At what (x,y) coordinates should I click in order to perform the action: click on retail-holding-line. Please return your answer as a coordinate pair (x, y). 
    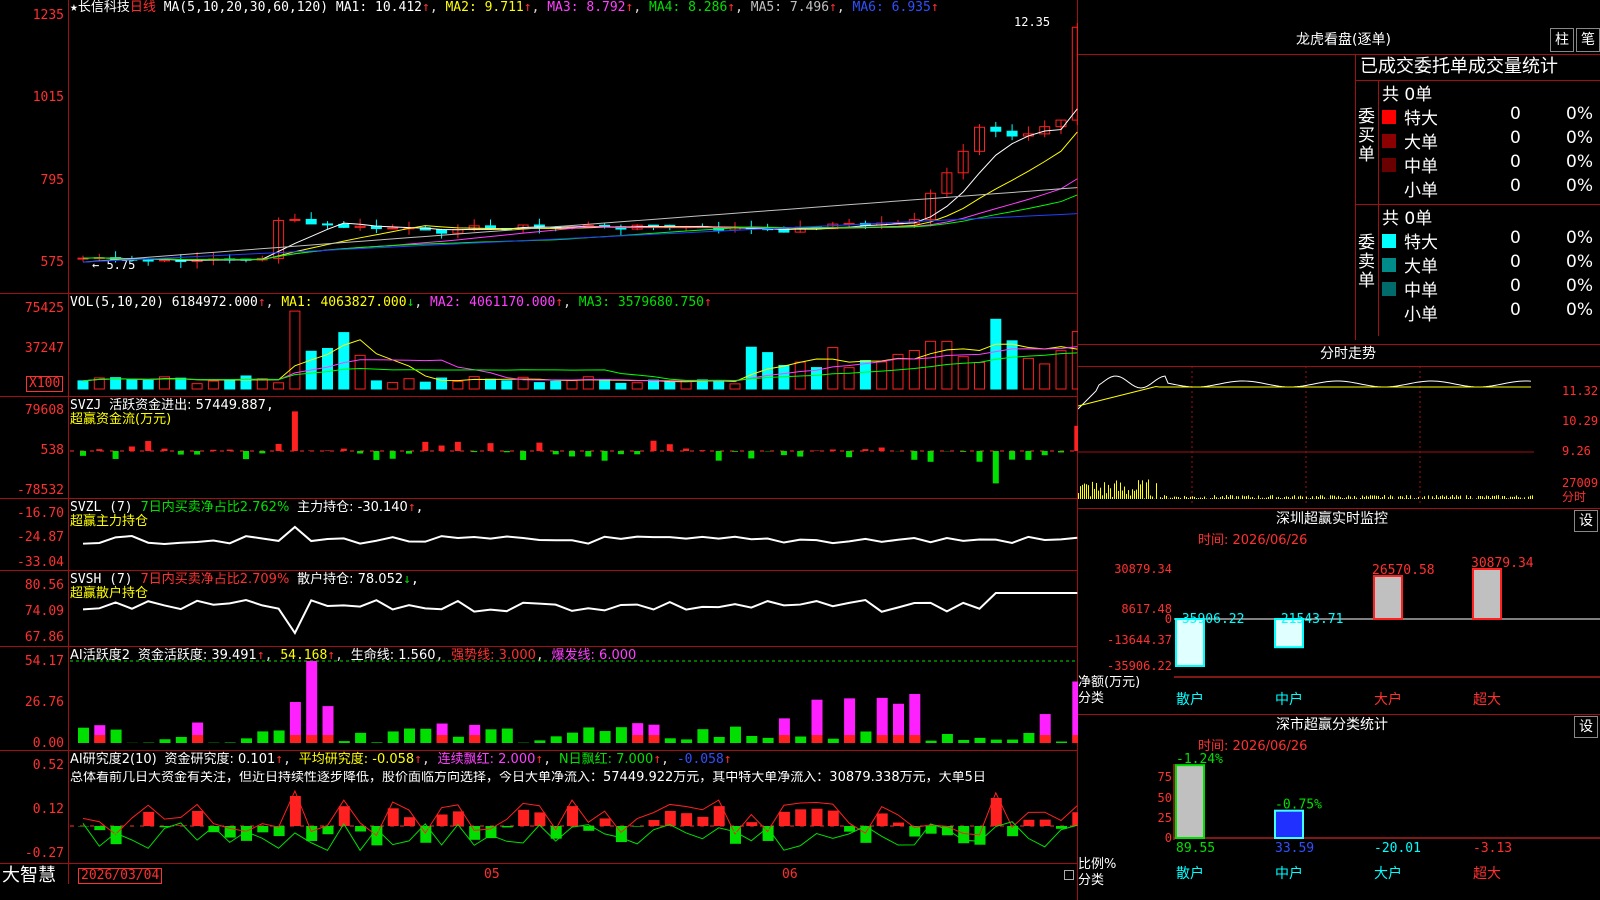
    Looking at the image, I should click on (580, 613).